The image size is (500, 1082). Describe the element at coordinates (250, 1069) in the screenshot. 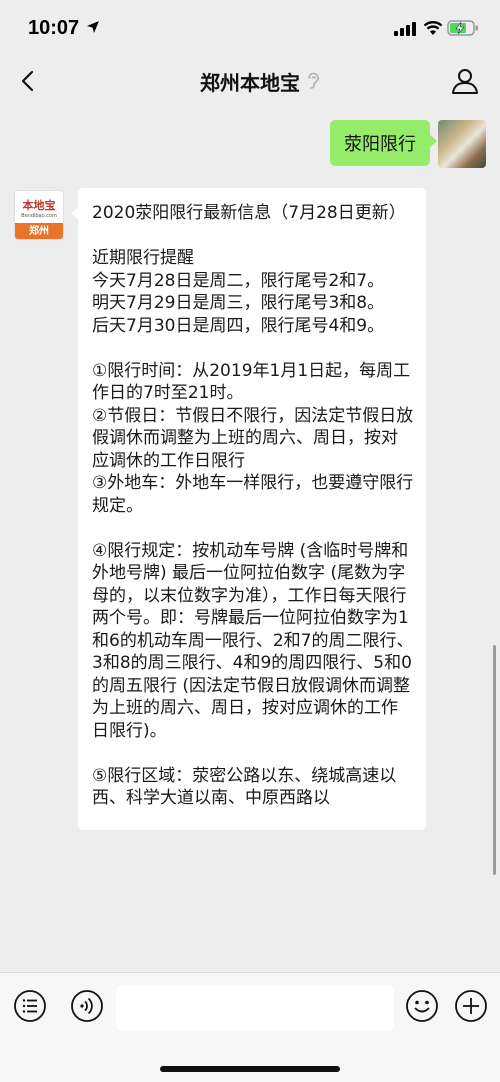

I see `home-indicator` at that location.